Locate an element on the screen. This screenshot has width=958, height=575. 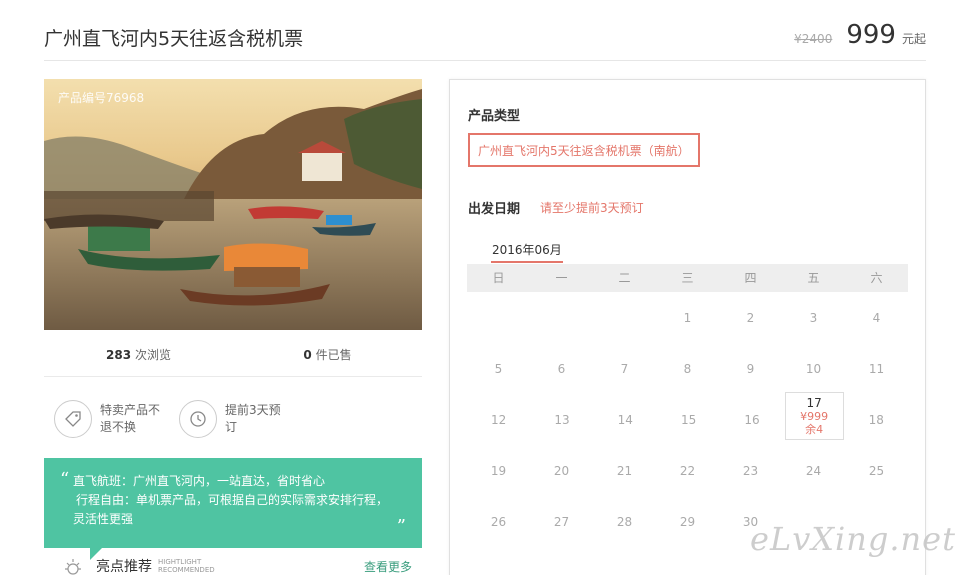
calendar-week: 1 2 3 4 is located at coordinates (687, 317).